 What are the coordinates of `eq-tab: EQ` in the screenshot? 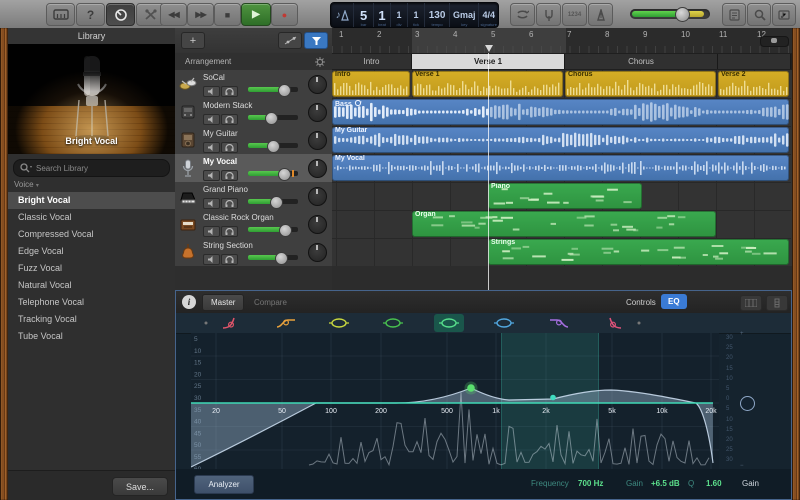 It's located at (674, 301).